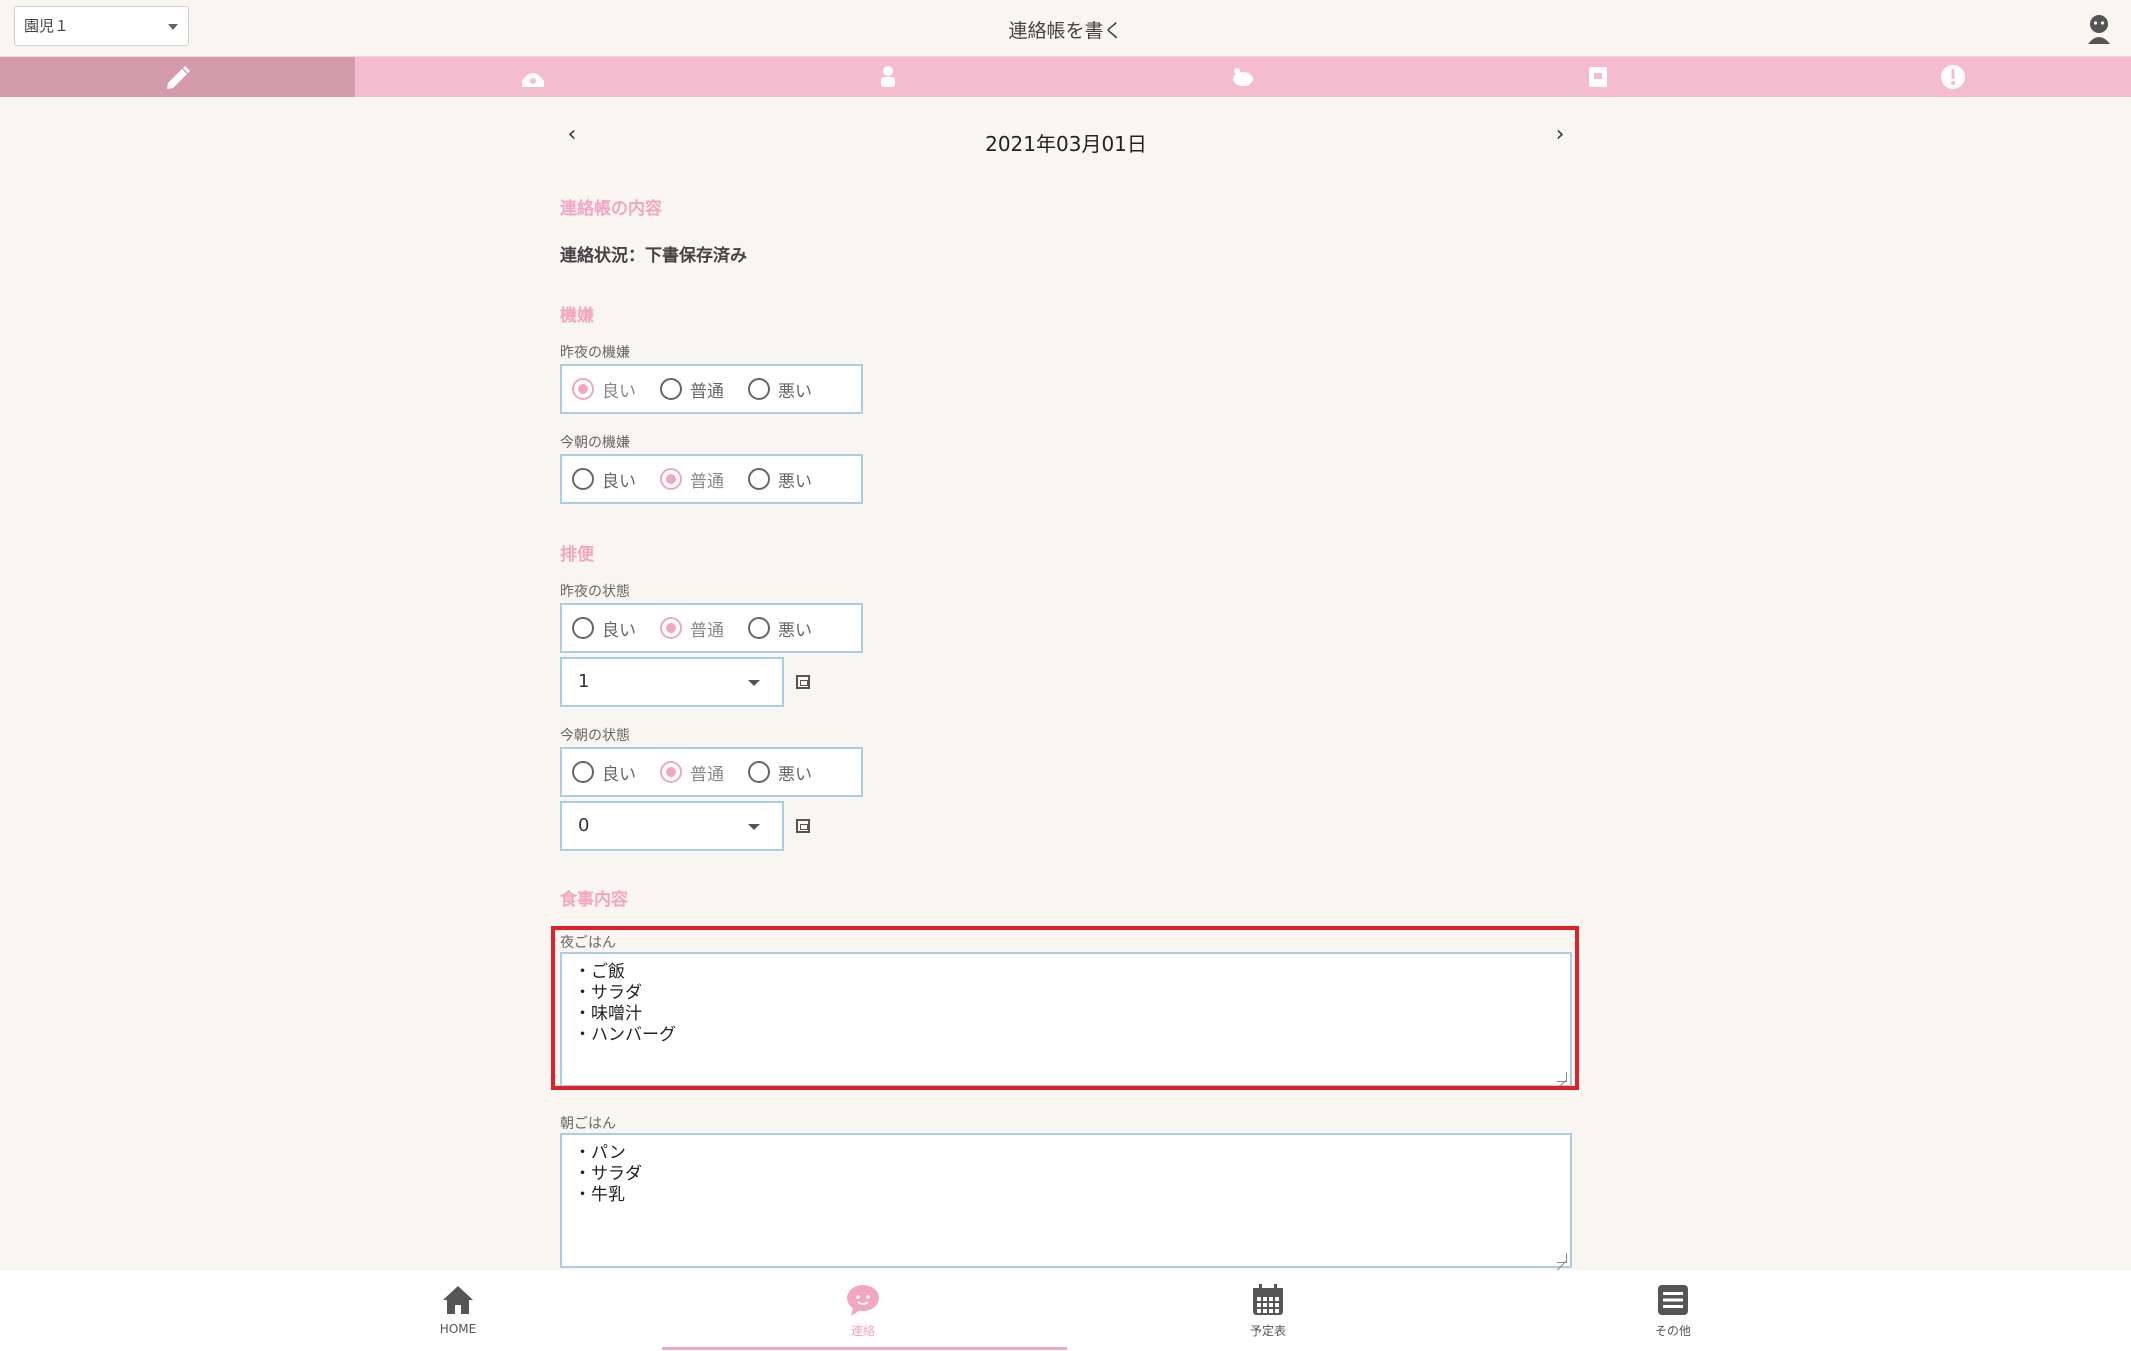 The image size is (2131, 1351). What do you see at coordinates (1065, 1310) in the screenshot?
I see `bottom-navigation: HOME 連絡 予定表 その他` at bounding box center [1065, 1310].